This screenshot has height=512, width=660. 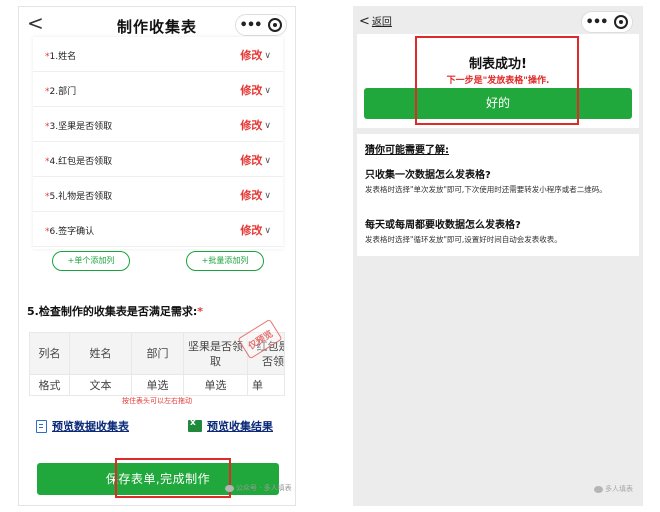 I want to click on faq-answer: 发表格时选择"循环发放"即可,设置好时间自动会发表收表。, so click(x=463, y=239).